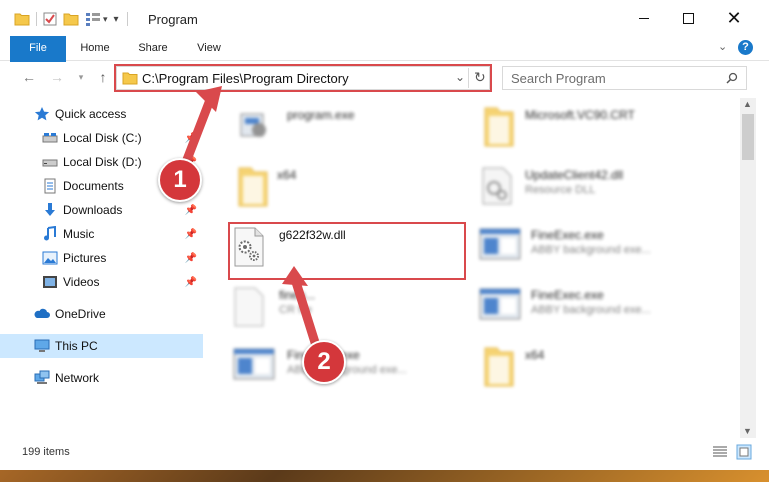 The width and height of the screenshot is (769, 482). Describe the element at coordinates (250, 221) in the screenshot. I see `annotation-arrows` at that location.